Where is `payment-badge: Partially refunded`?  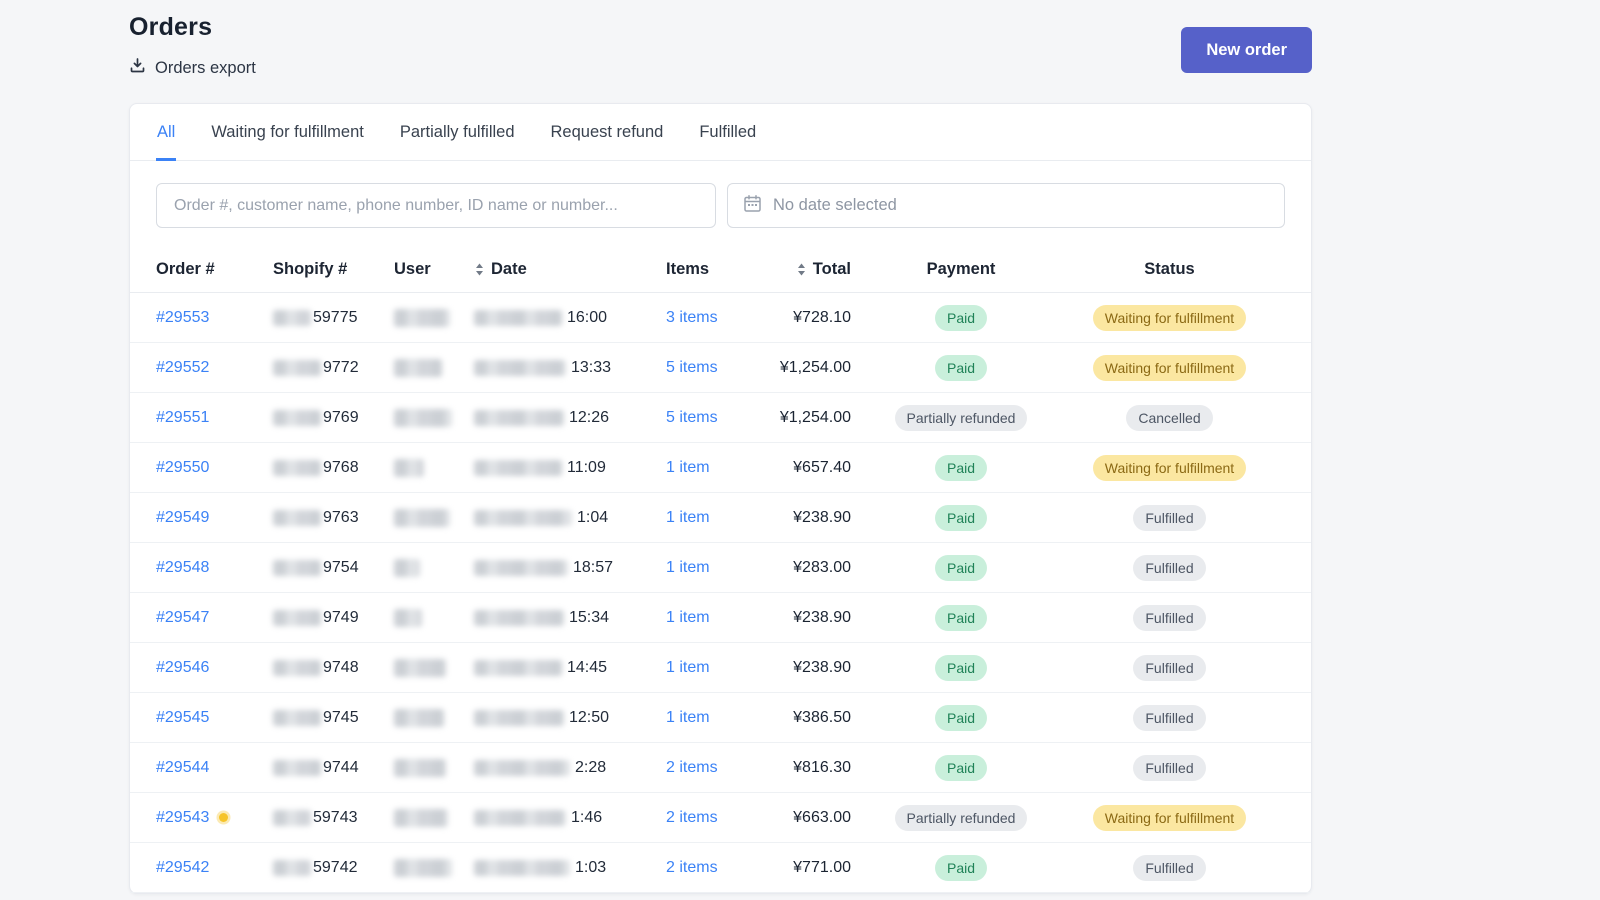 payment-badge: Partially refunded is located at coordinates (961, 817).